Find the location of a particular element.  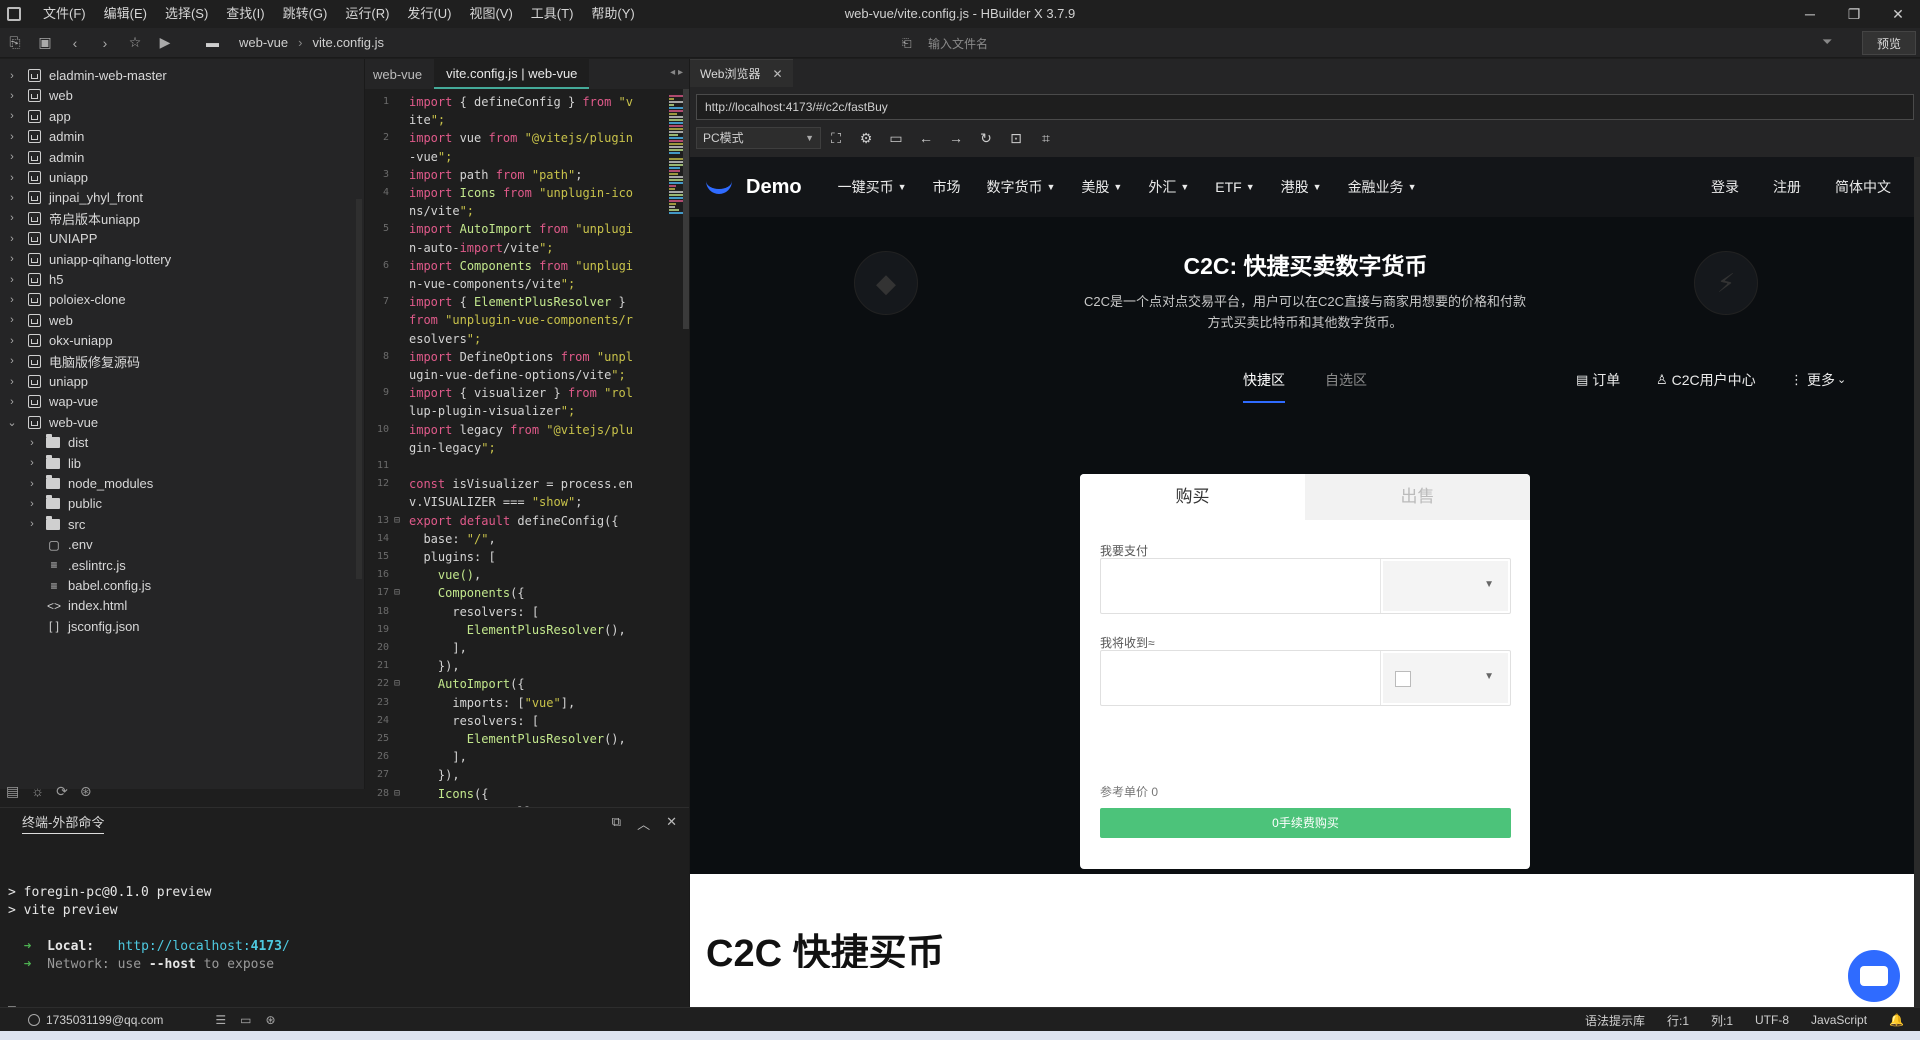

notification-icon: 🔔 is located at coordinates (1896, 1020).